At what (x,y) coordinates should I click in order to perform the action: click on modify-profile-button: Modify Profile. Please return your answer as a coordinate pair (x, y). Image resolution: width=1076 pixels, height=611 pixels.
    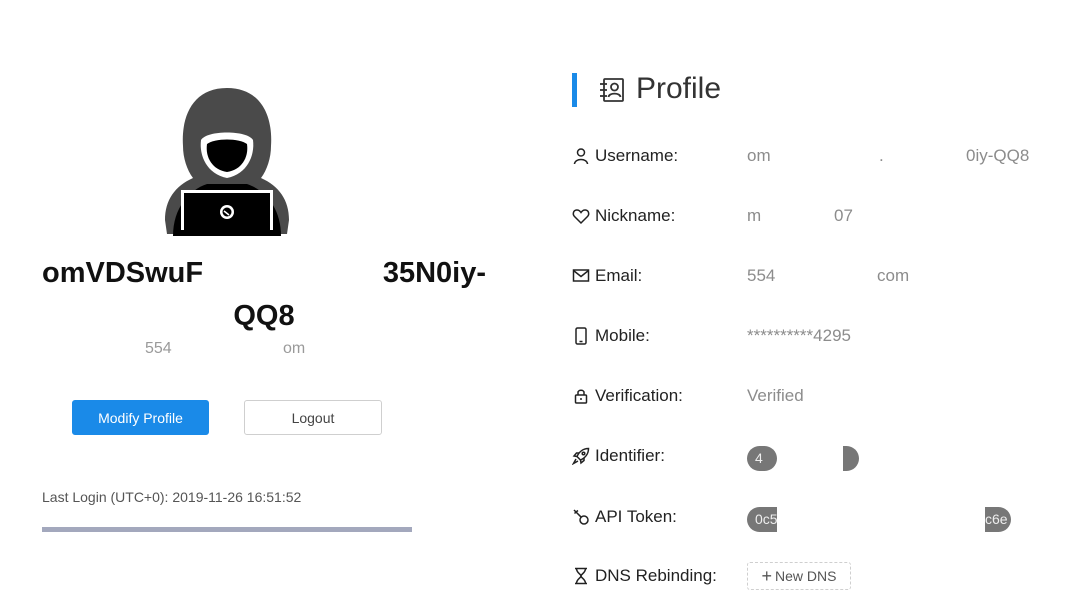
    Looking at the image, I should click on (140, 417).